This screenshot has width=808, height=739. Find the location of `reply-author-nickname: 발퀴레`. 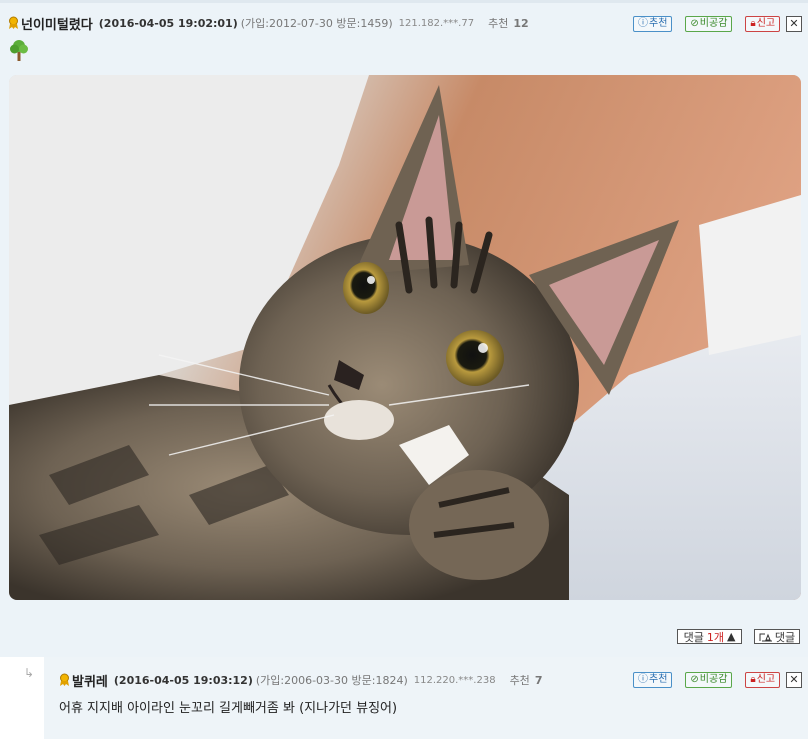

reply-author-nickname: 발퀴레 is located at coordinates (90, 680).